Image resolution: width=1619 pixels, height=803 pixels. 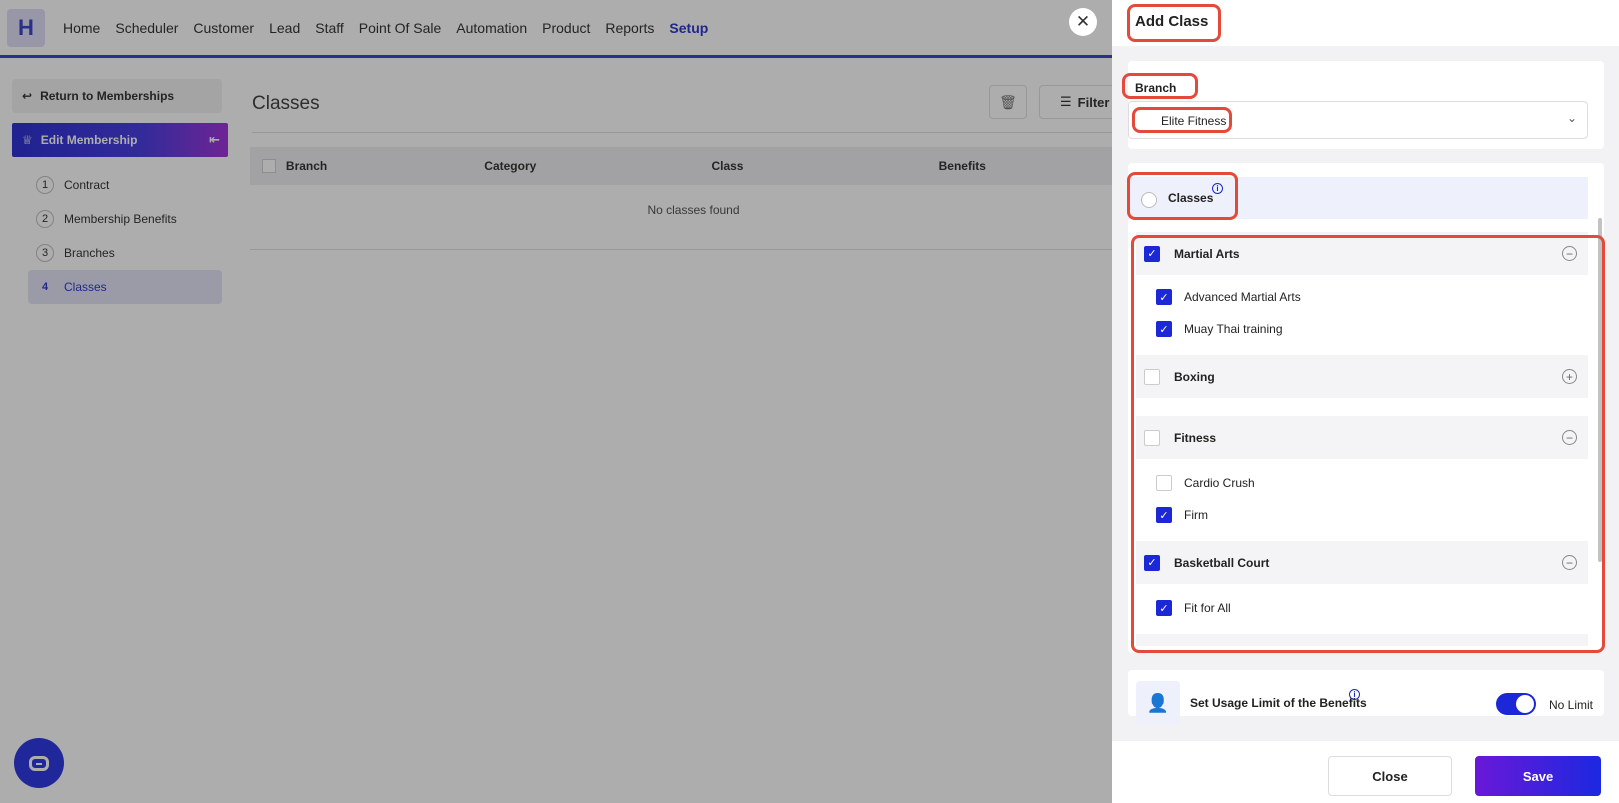 I want to click on info-icon: i, so click(x=1354, y=694).